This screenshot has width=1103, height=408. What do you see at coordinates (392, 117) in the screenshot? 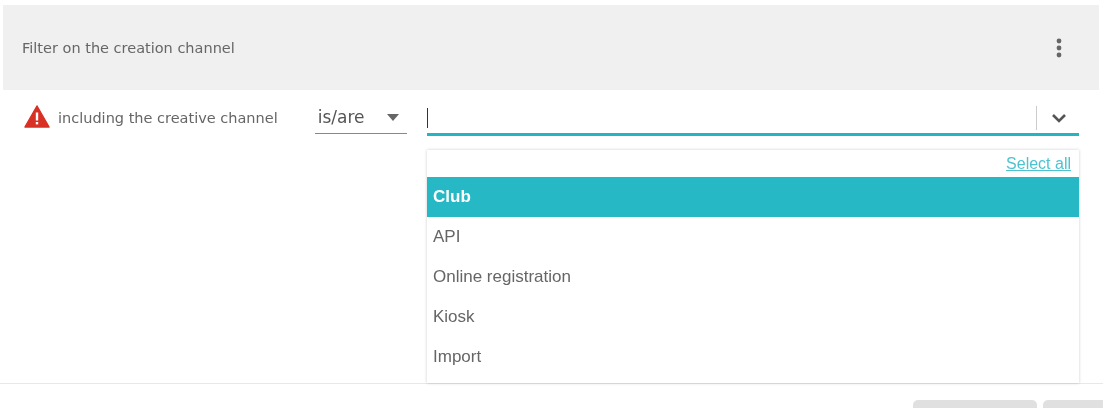
I see `caret-icon` at bounding box center [392, 117].